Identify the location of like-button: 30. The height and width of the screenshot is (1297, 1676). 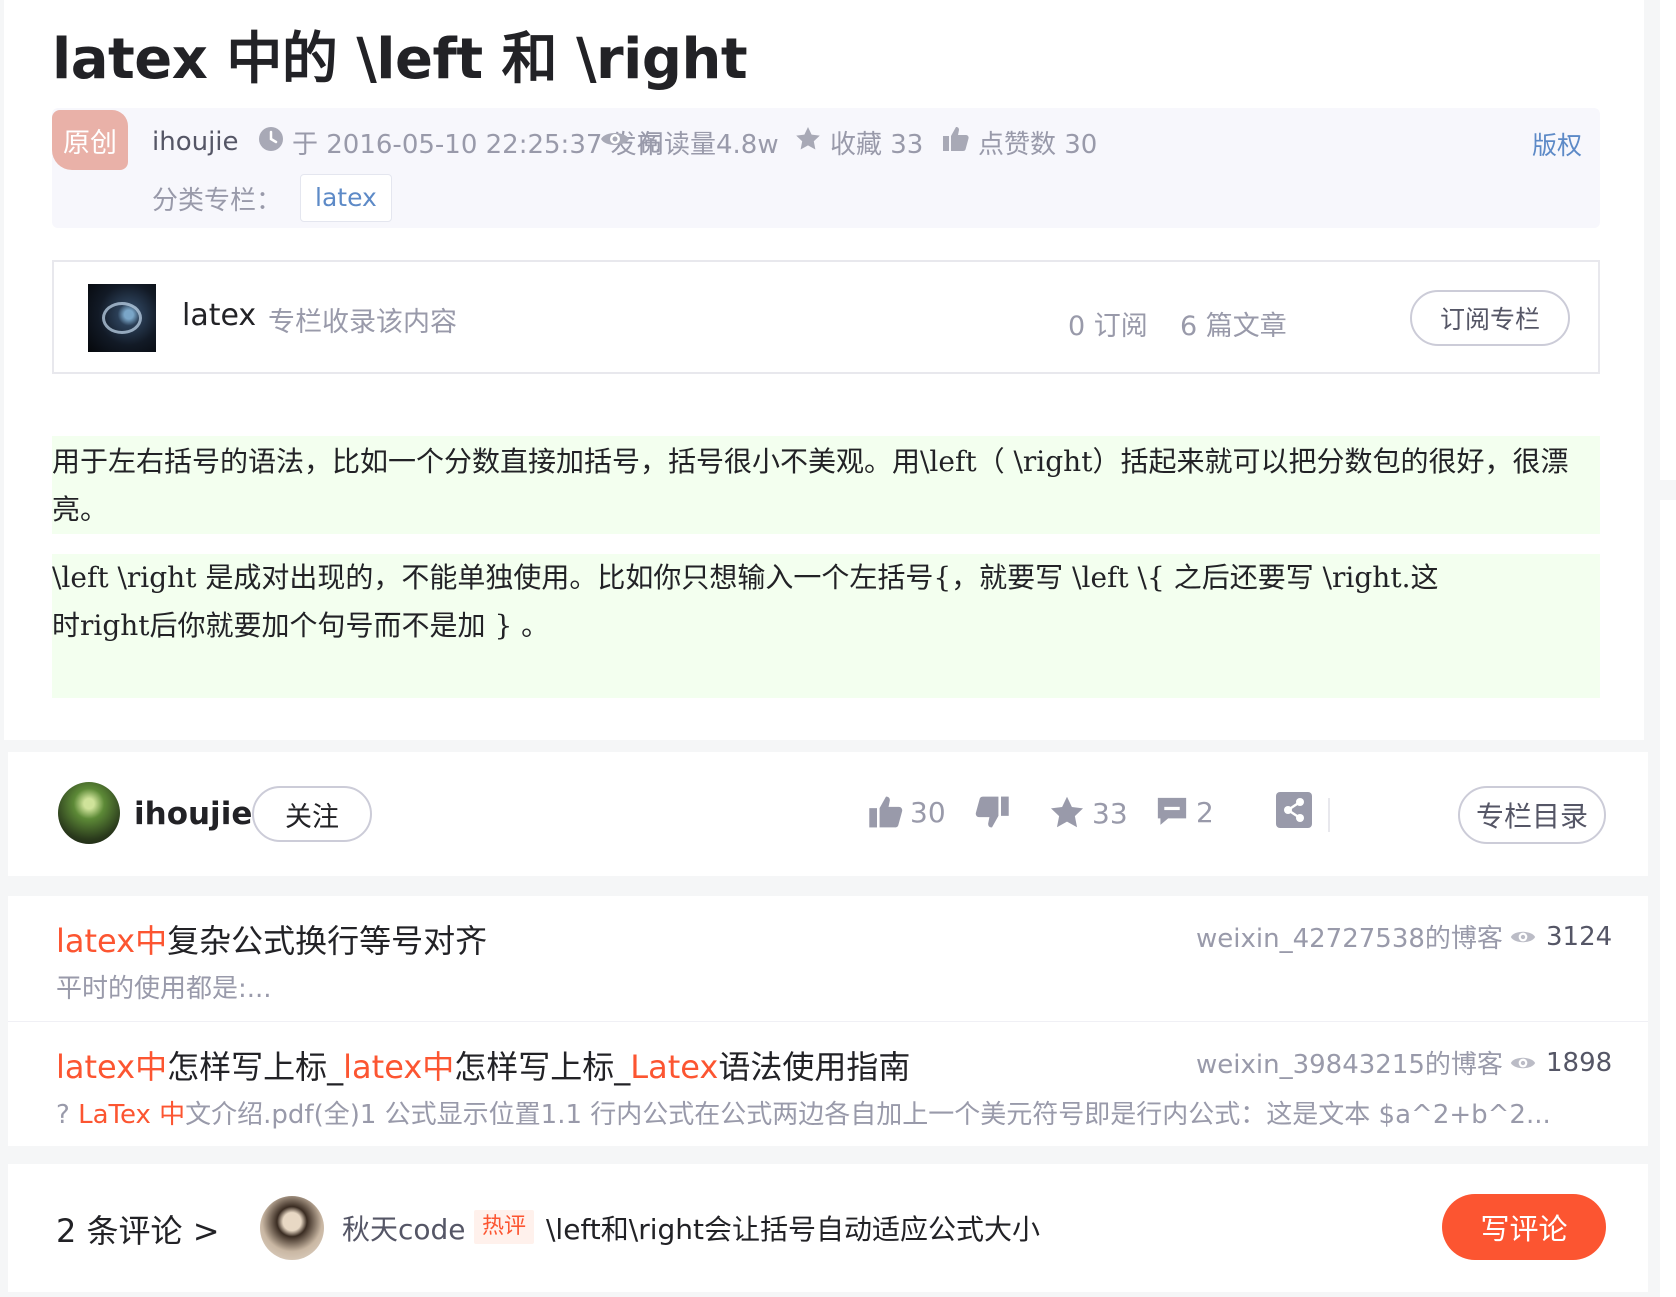
(907, 812).